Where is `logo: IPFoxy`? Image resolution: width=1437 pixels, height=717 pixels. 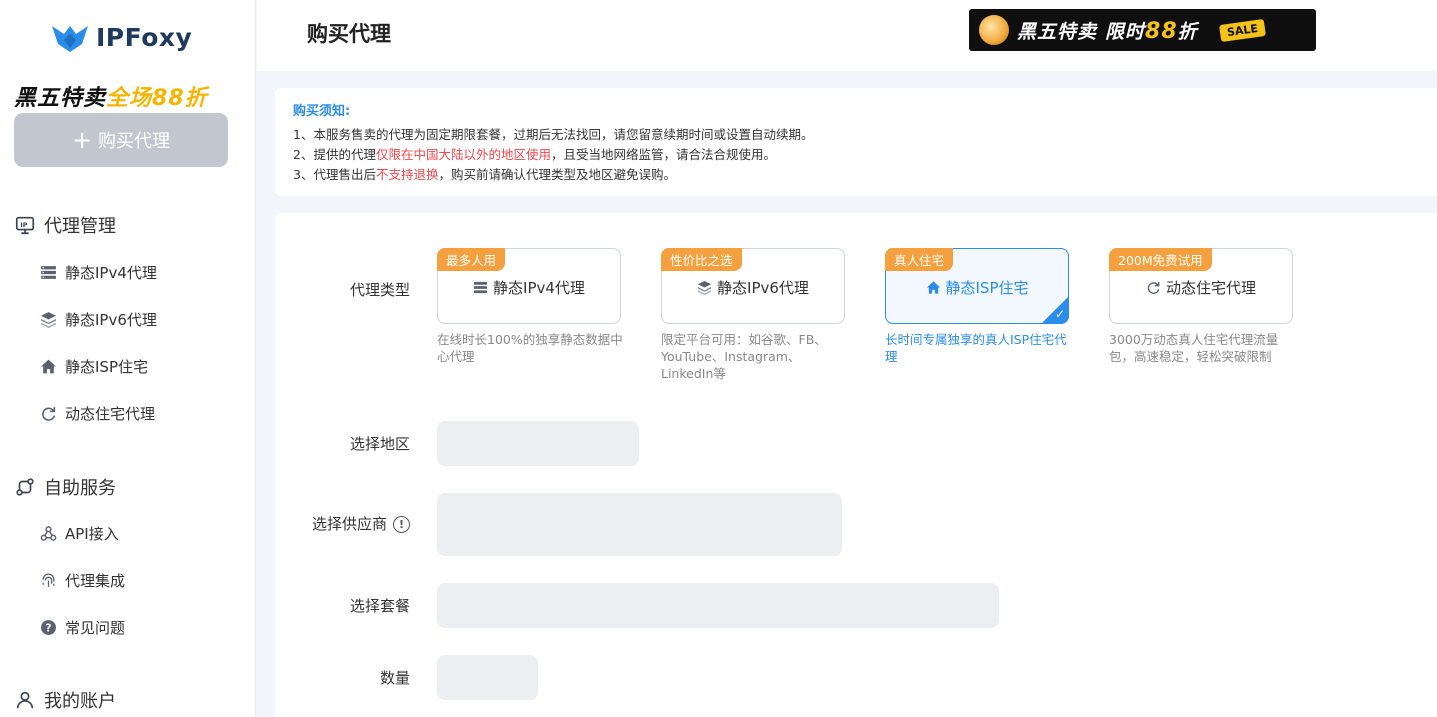
logo: IPFoxy is located at coordinates (121, 37).